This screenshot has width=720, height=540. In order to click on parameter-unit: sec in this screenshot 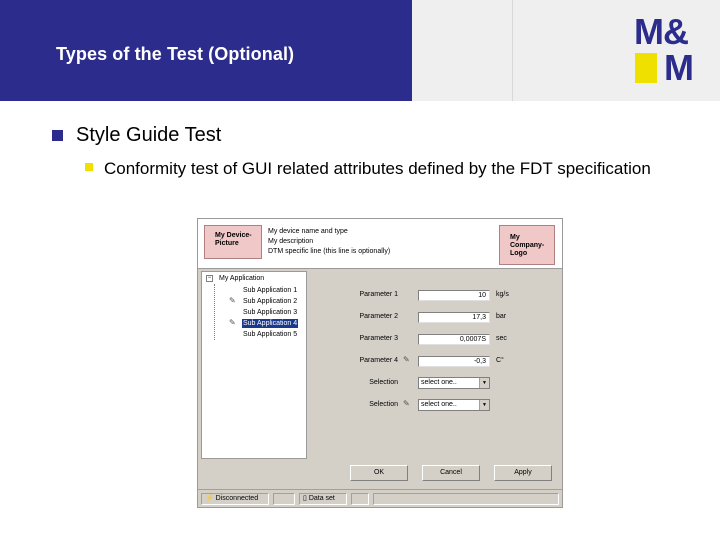, I will do `click(501, 338)`.